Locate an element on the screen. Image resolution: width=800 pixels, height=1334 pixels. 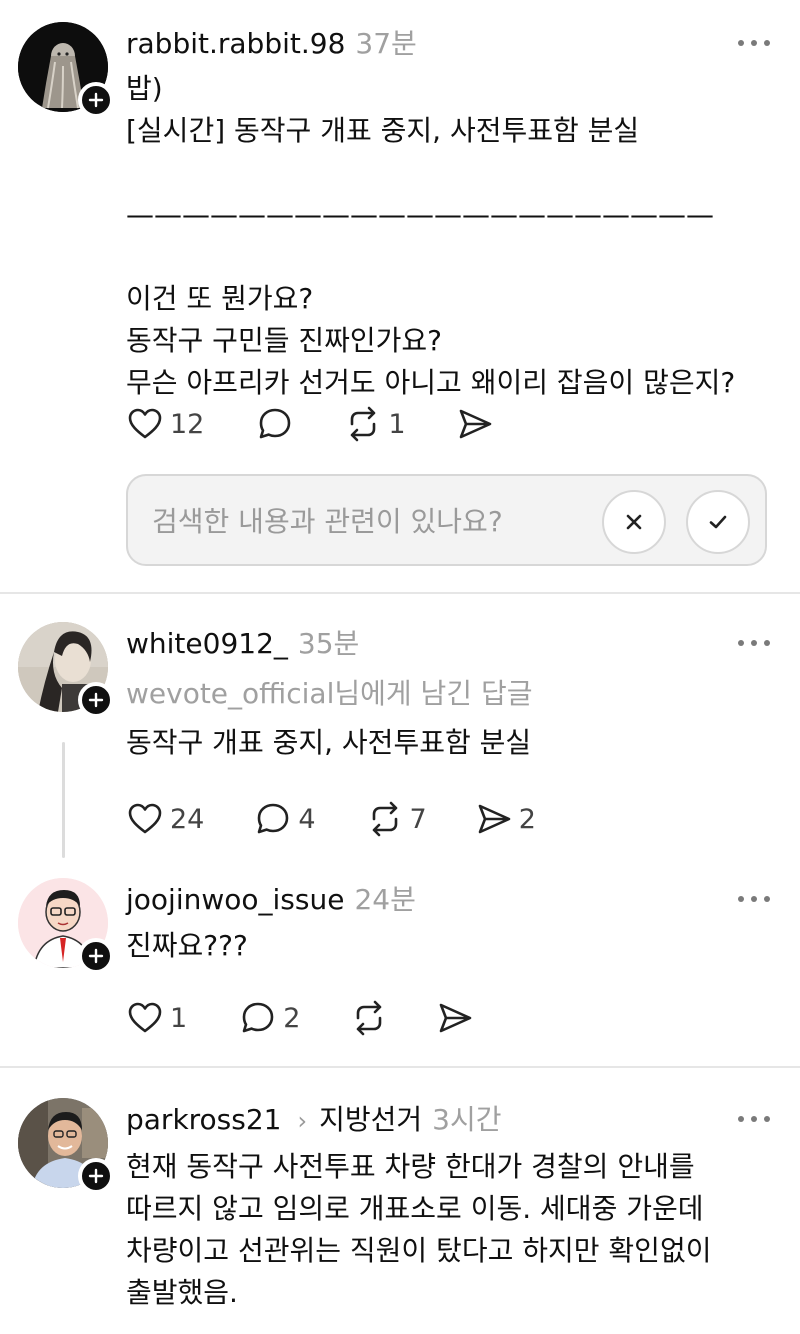
timestamp: 37분 is located at coordinates (386, 43).